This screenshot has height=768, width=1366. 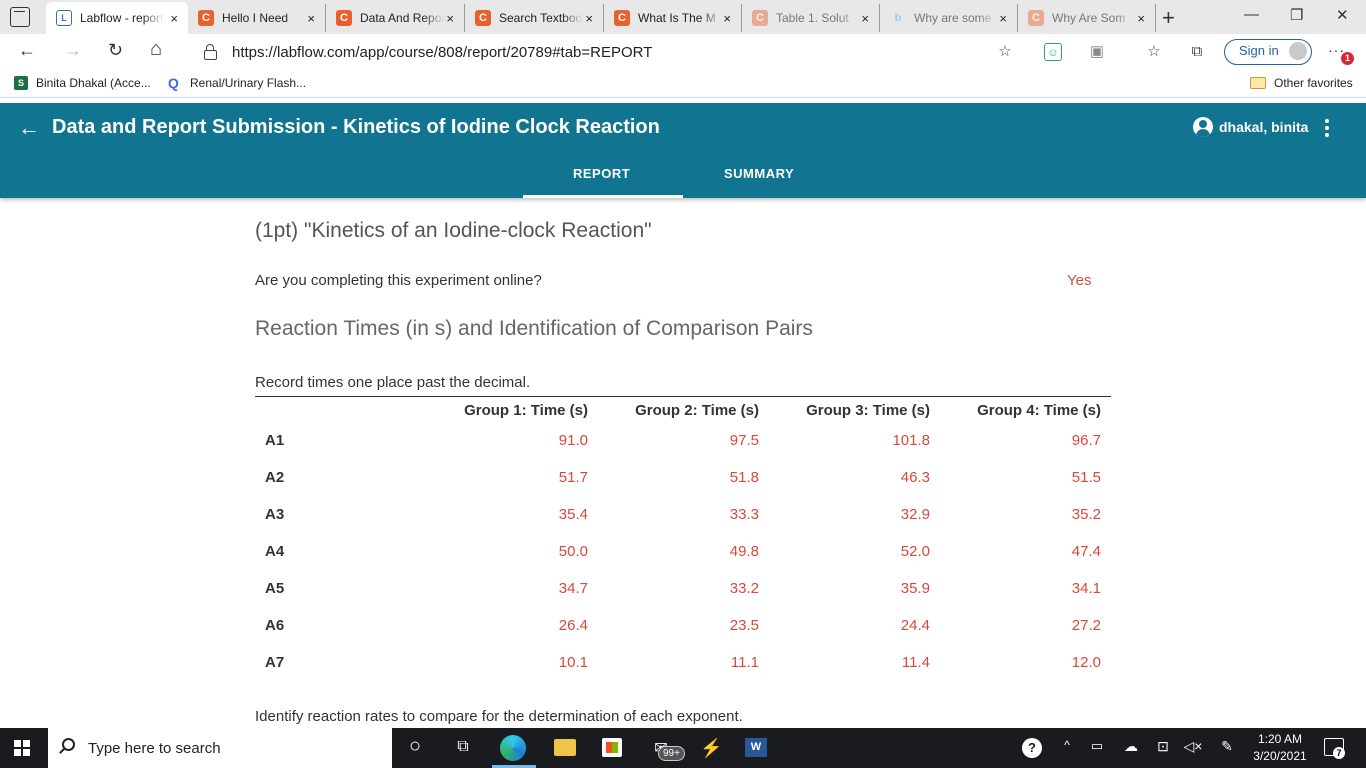 I want to click on tab-labflow: L Labflow - report ×, so click(x=117, y=18).